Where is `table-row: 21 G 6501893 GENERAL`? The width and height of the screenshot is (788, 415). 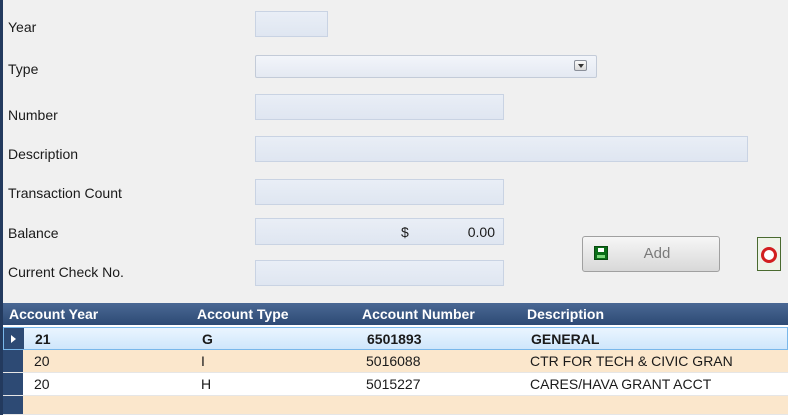 table-row: 21 G 6501893 GENERAL is located at coordinates (395, 338).